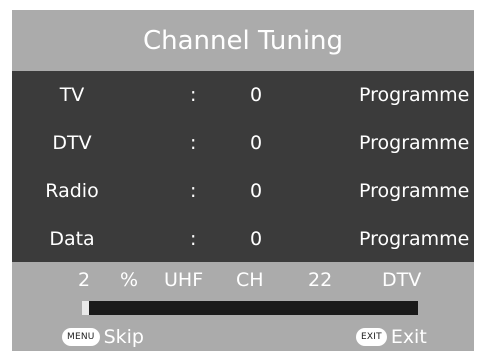  Describe the element at coordinates (184, 280) in the screenshot. I see `scan-band: UHF` at that location.